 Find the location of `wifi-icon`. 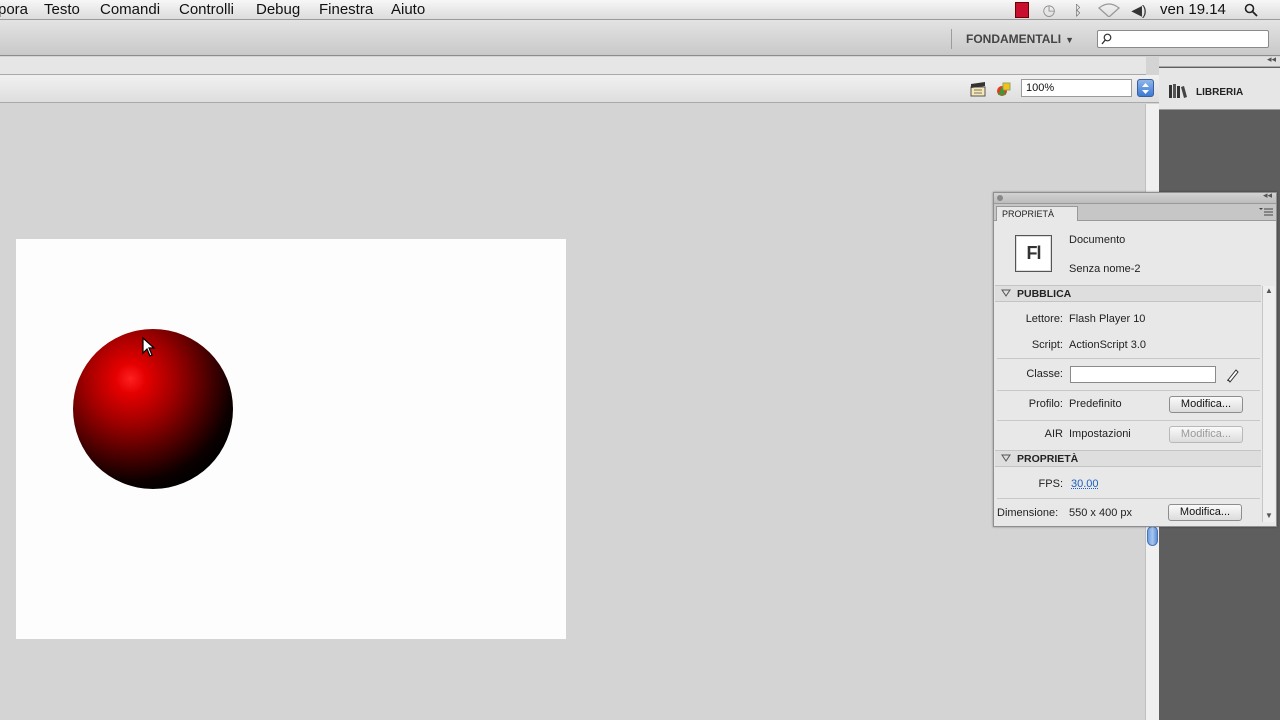

wifi-icon is located at coordinates (1109, 10).